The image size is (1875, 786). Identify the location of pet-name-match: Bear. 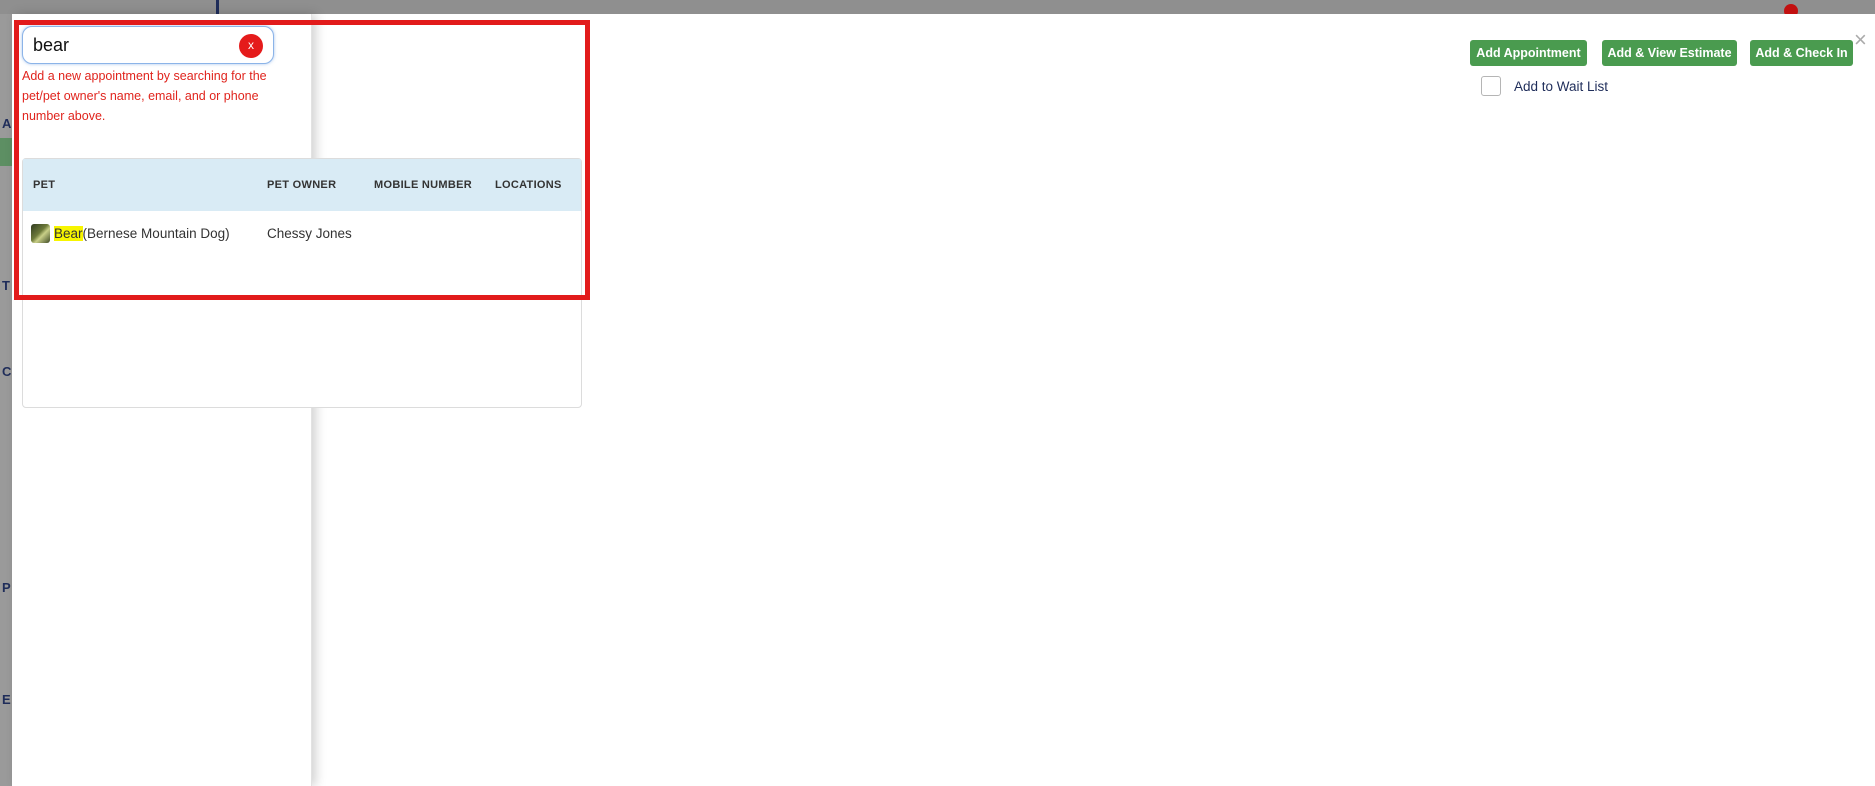
(68, 233).